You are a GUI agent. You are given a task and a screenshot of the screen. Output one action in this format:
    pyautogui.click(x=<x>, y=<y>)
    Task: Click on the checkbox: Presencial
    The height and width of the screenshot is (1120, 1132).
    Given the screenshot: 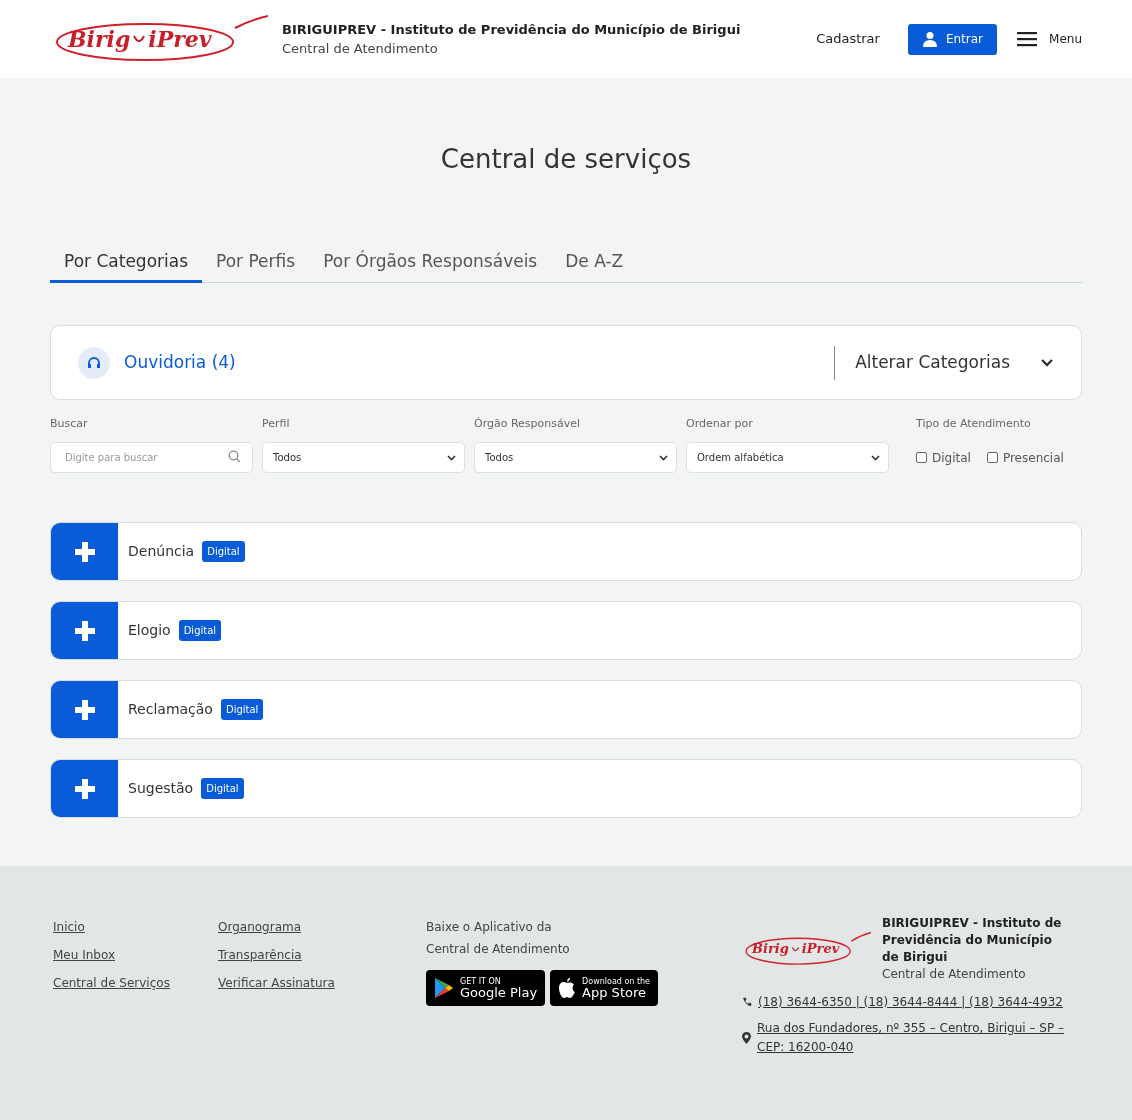 What is the action you would take?
    pyautogui.click(x=1025, y=457)
    